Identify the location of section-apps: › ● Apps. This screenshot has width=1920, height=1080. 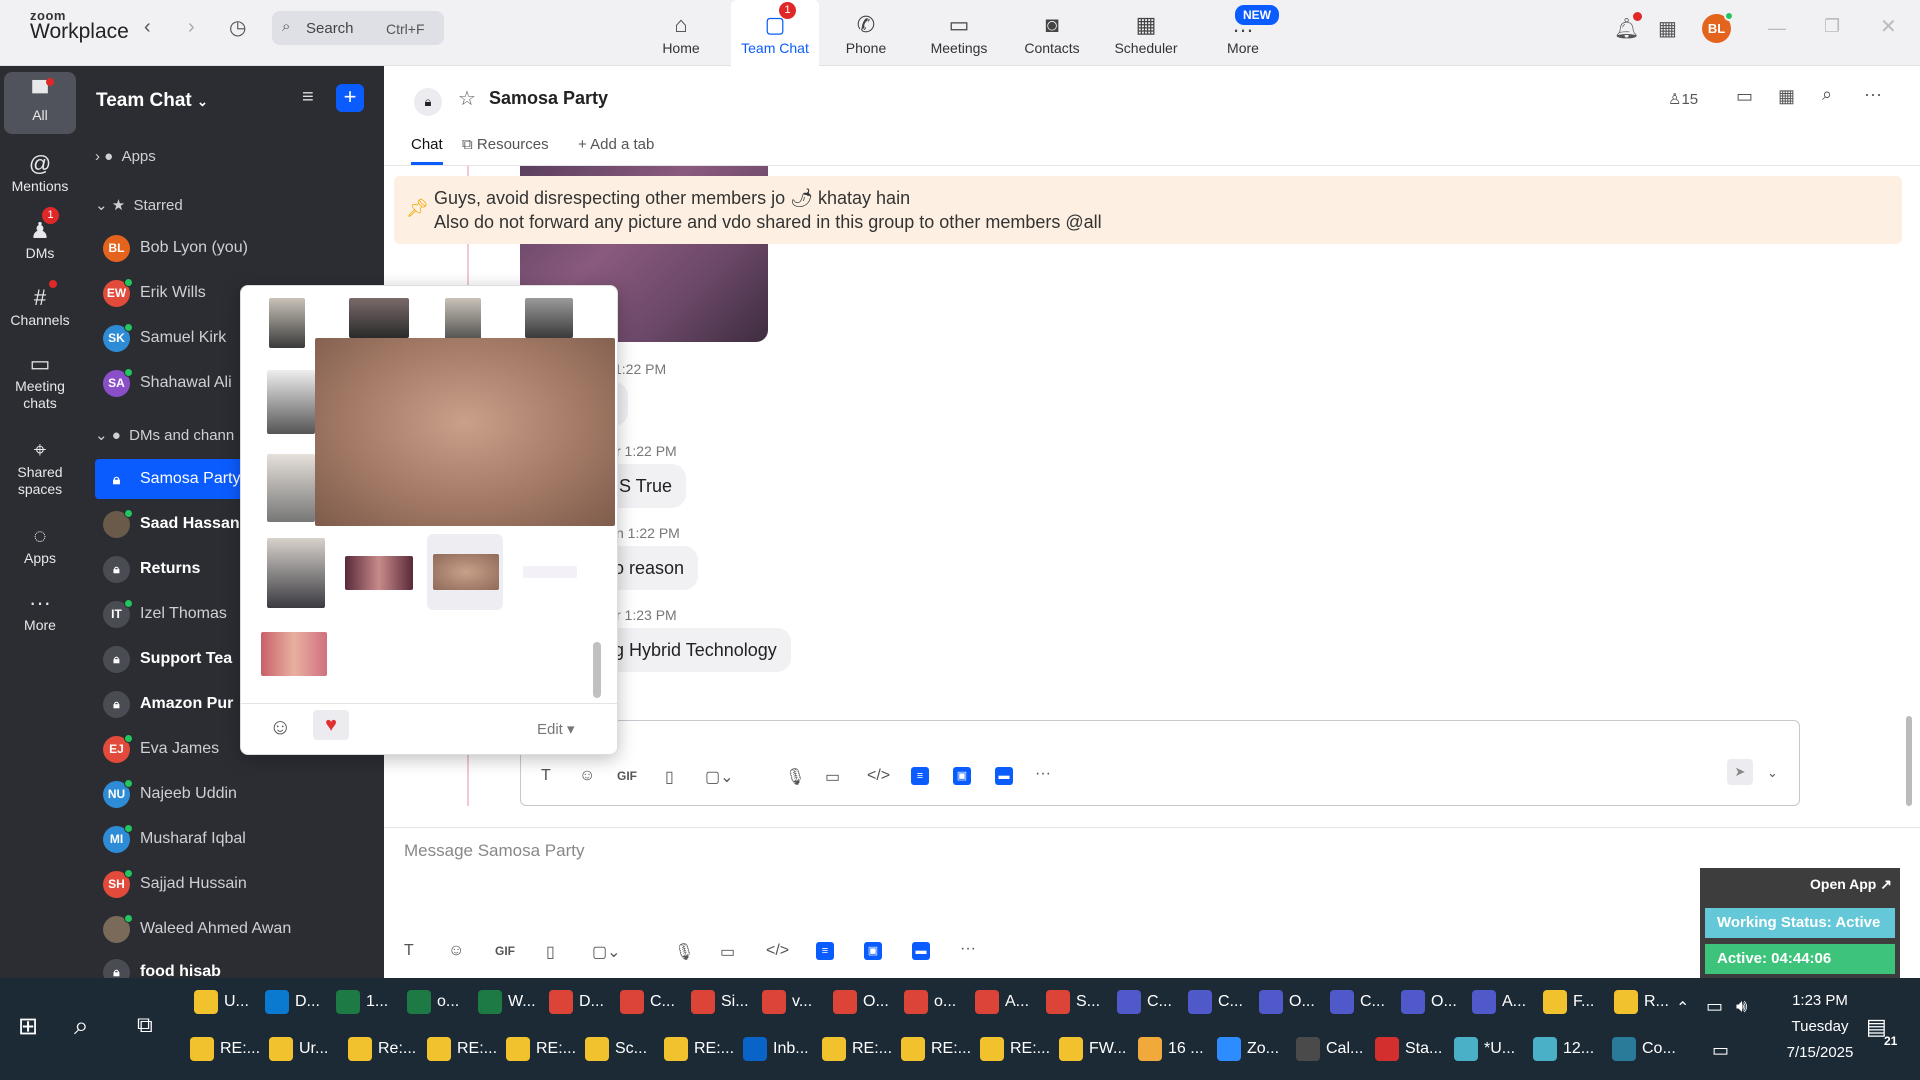
(125, 156).